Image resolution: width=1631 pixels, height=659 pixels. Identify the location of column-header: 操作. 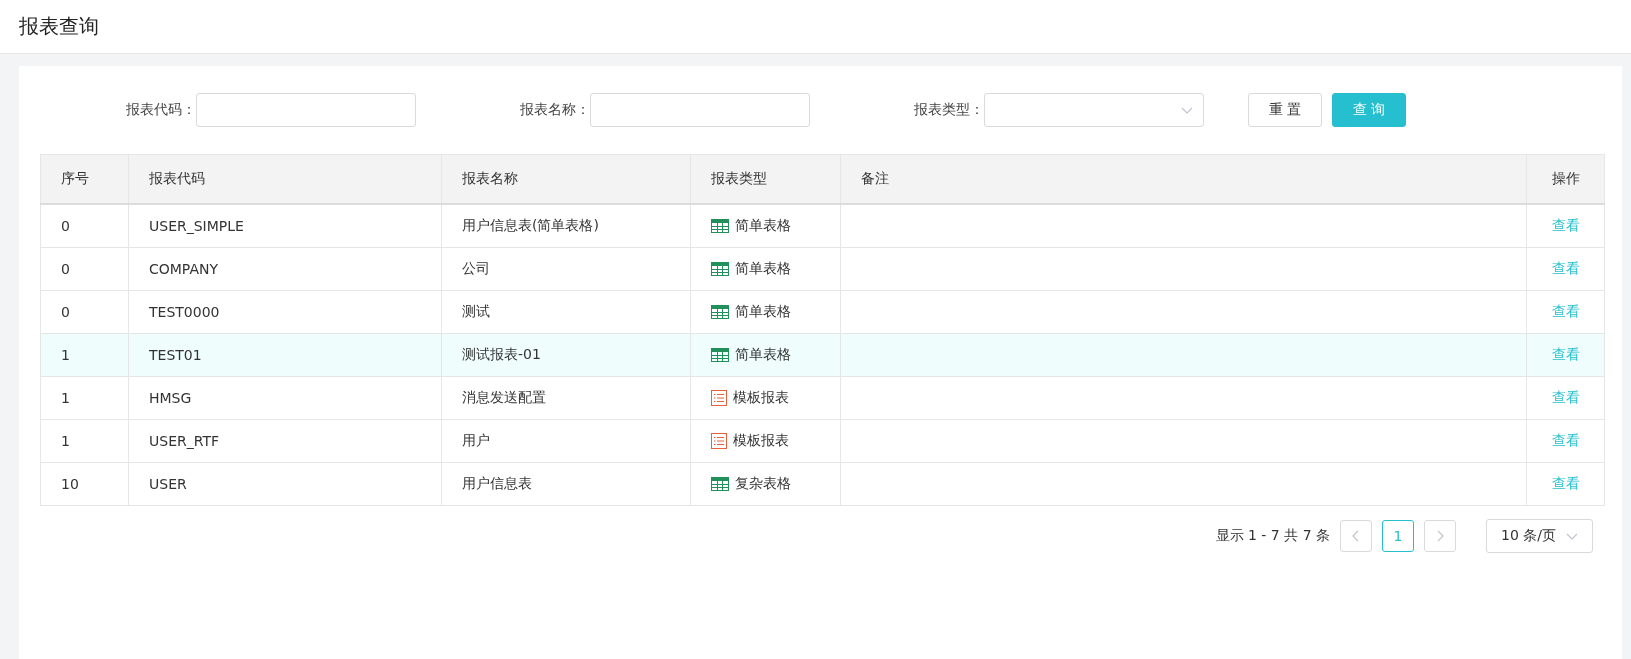
(1565, 179).